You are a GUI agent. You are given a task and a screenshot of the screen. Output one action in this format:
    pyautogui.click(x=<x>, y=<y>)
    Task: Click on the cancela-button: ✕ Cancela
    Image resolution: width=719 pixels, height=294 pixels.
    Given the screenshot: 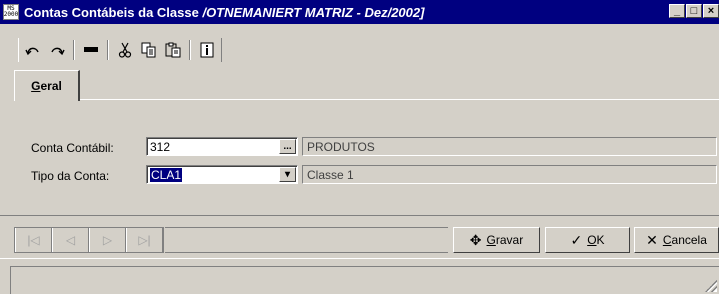 What is the action you would take?
    pyautogui.click(x=676, y=240)
    